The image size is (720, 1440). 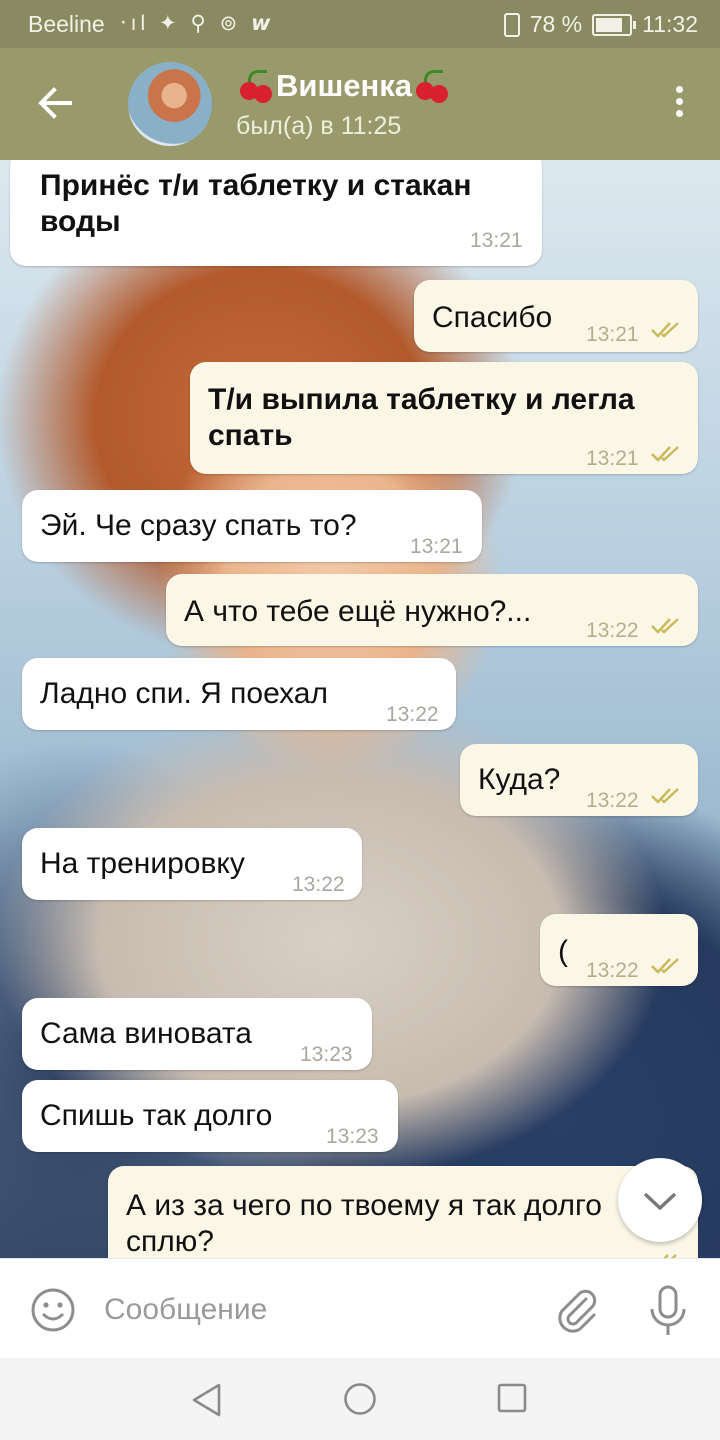 I want to click on message-bubble: Ладно спи. Я поехал 13:22, so click(x=239, y=694).